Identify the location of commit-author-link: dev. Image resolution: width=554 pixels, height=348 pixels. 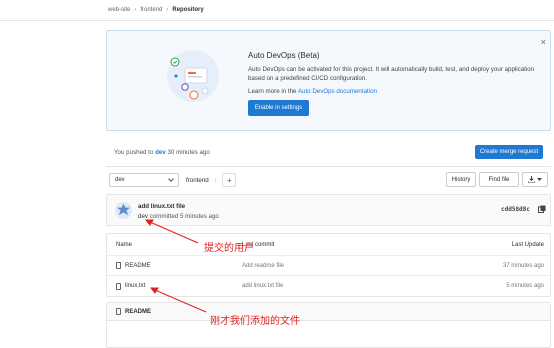
(143, 216).